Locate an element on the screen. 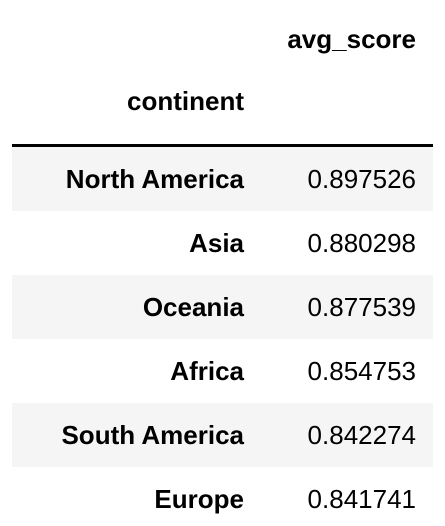 The height and width of the screenshot is (526, 445). avg-score-cell: 0.877539 is located at coordinates (361, 307).